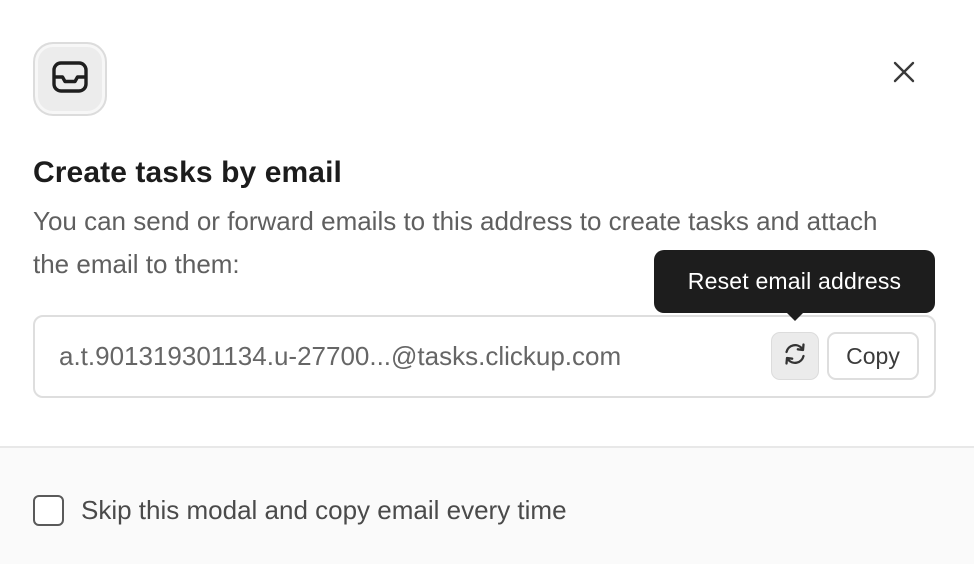 The height and width of the screenshot is (564, 974). What do you see at coordinates (48, 510) in the screenshot?
I see `skip-modal-checkbox` at bounding box center [48, 510].